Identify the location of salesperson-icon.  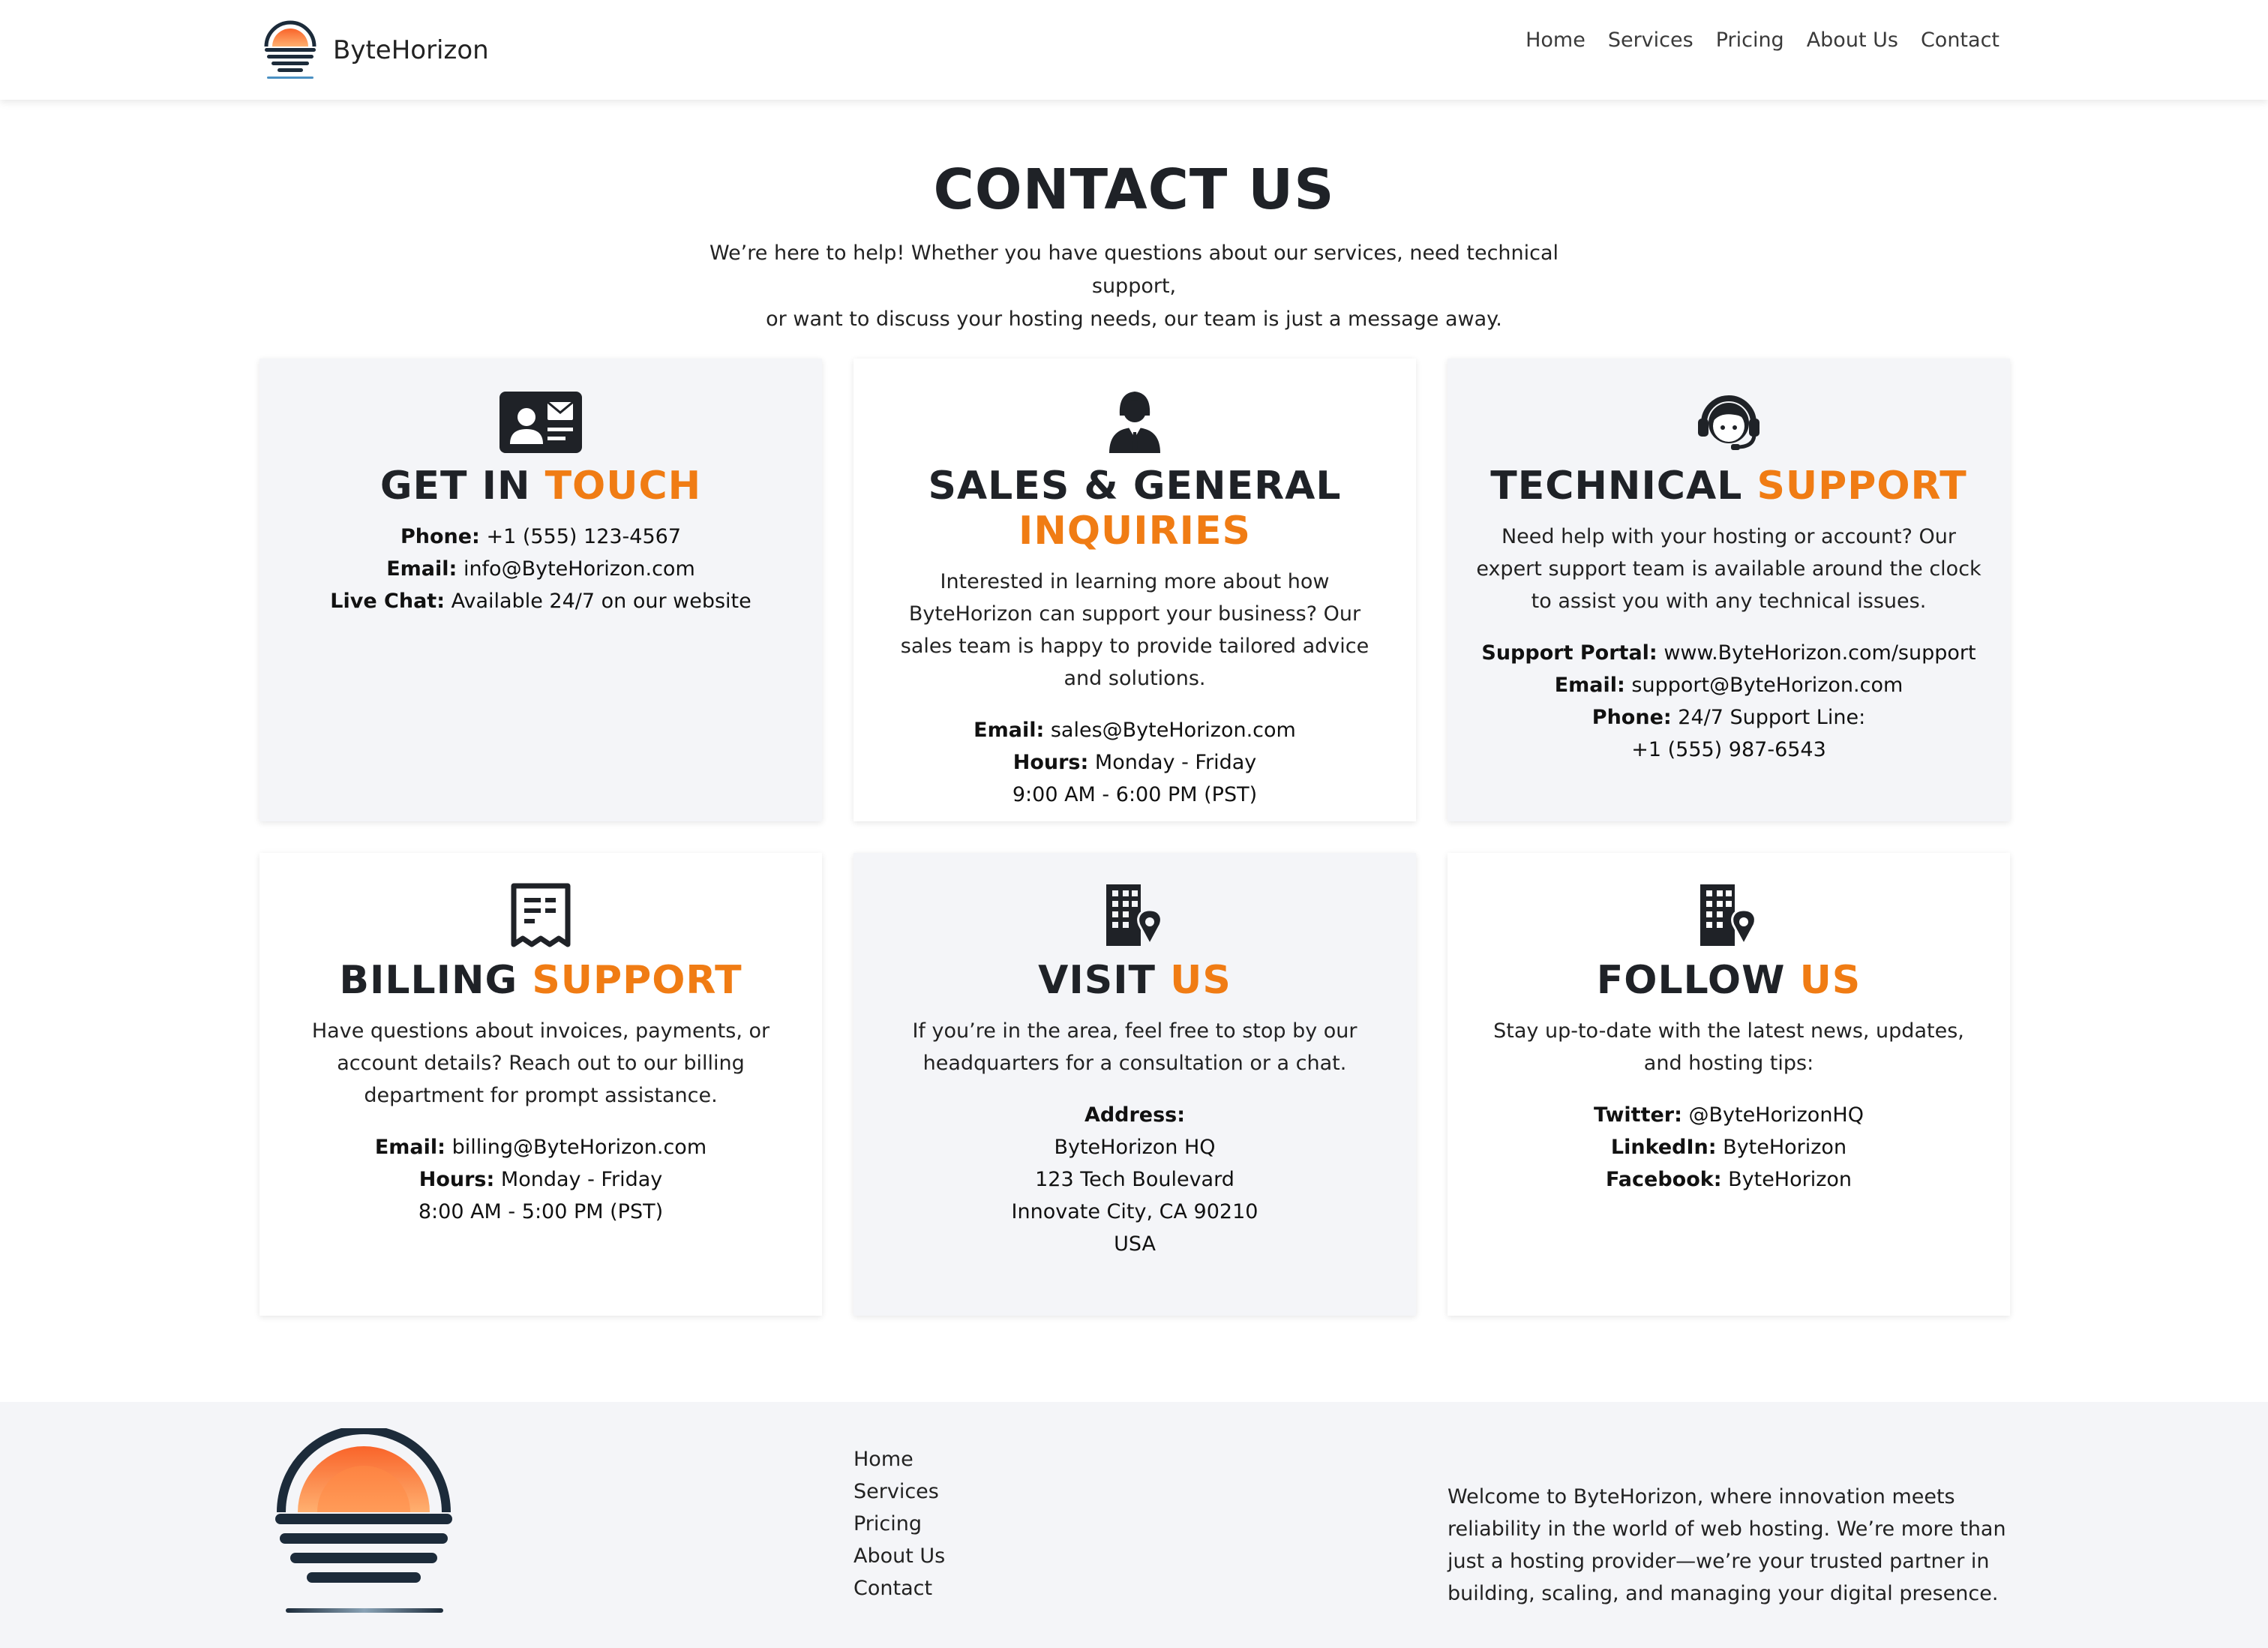
(1134, 422).